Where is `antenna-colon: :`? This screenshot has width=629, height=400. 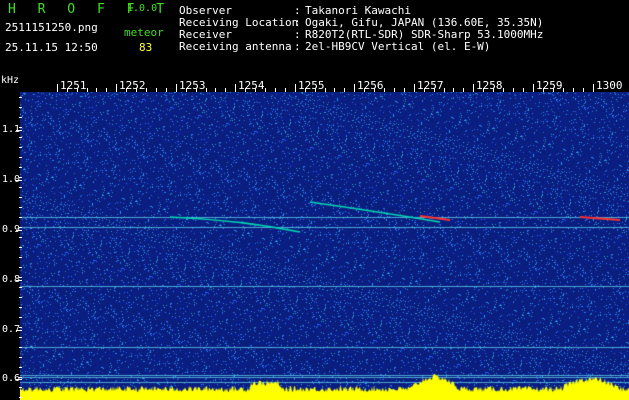
antenna-colon: : is located at coordinates (297, 46).